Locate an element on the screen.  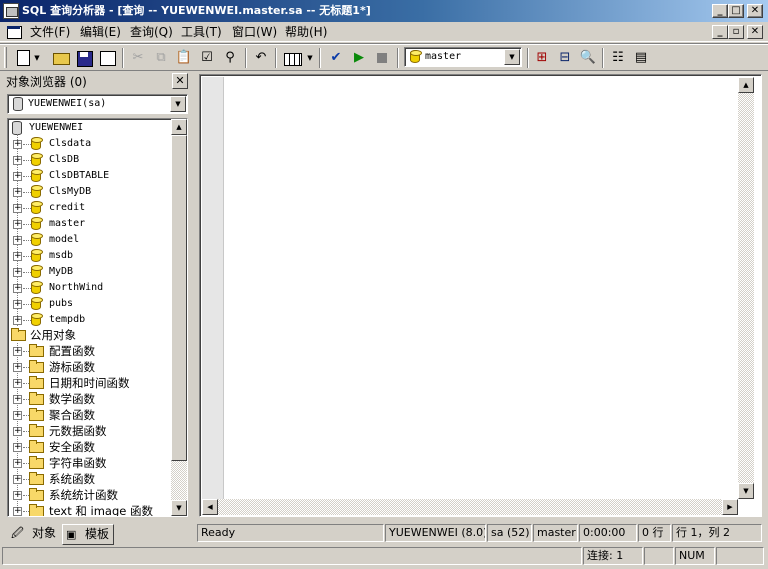
minimize-button: _ is located at coordinates (720, 11).